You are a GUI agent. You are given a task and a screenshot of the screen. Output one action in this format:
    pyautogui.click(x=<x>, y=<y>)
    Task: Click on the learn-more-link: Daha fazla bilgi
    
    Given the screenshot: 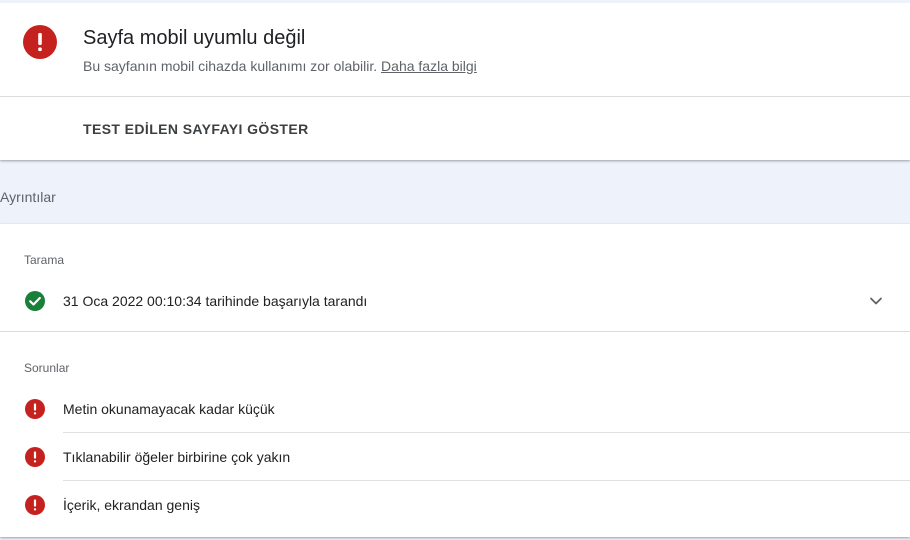 What is the action you would take?
    pyautogui.click(x=429, y=66)
    